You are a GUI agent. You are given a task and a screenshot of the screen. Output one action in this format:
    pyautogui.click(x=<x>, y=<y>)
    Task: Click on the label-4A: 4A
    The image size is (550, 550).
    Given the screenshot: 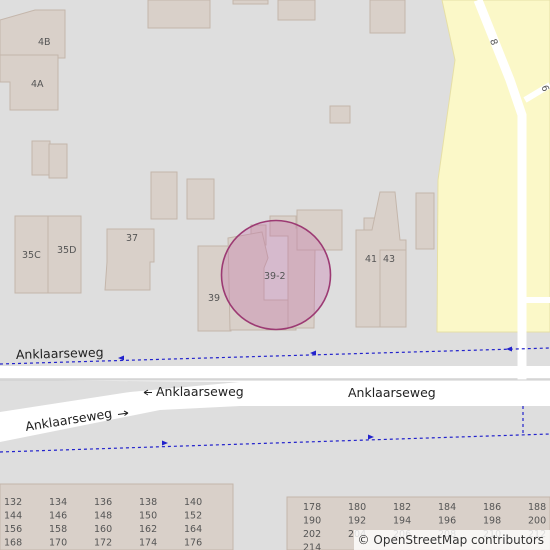 What is the action you would take?
    pyautogui.click(x=37, y=84)
    